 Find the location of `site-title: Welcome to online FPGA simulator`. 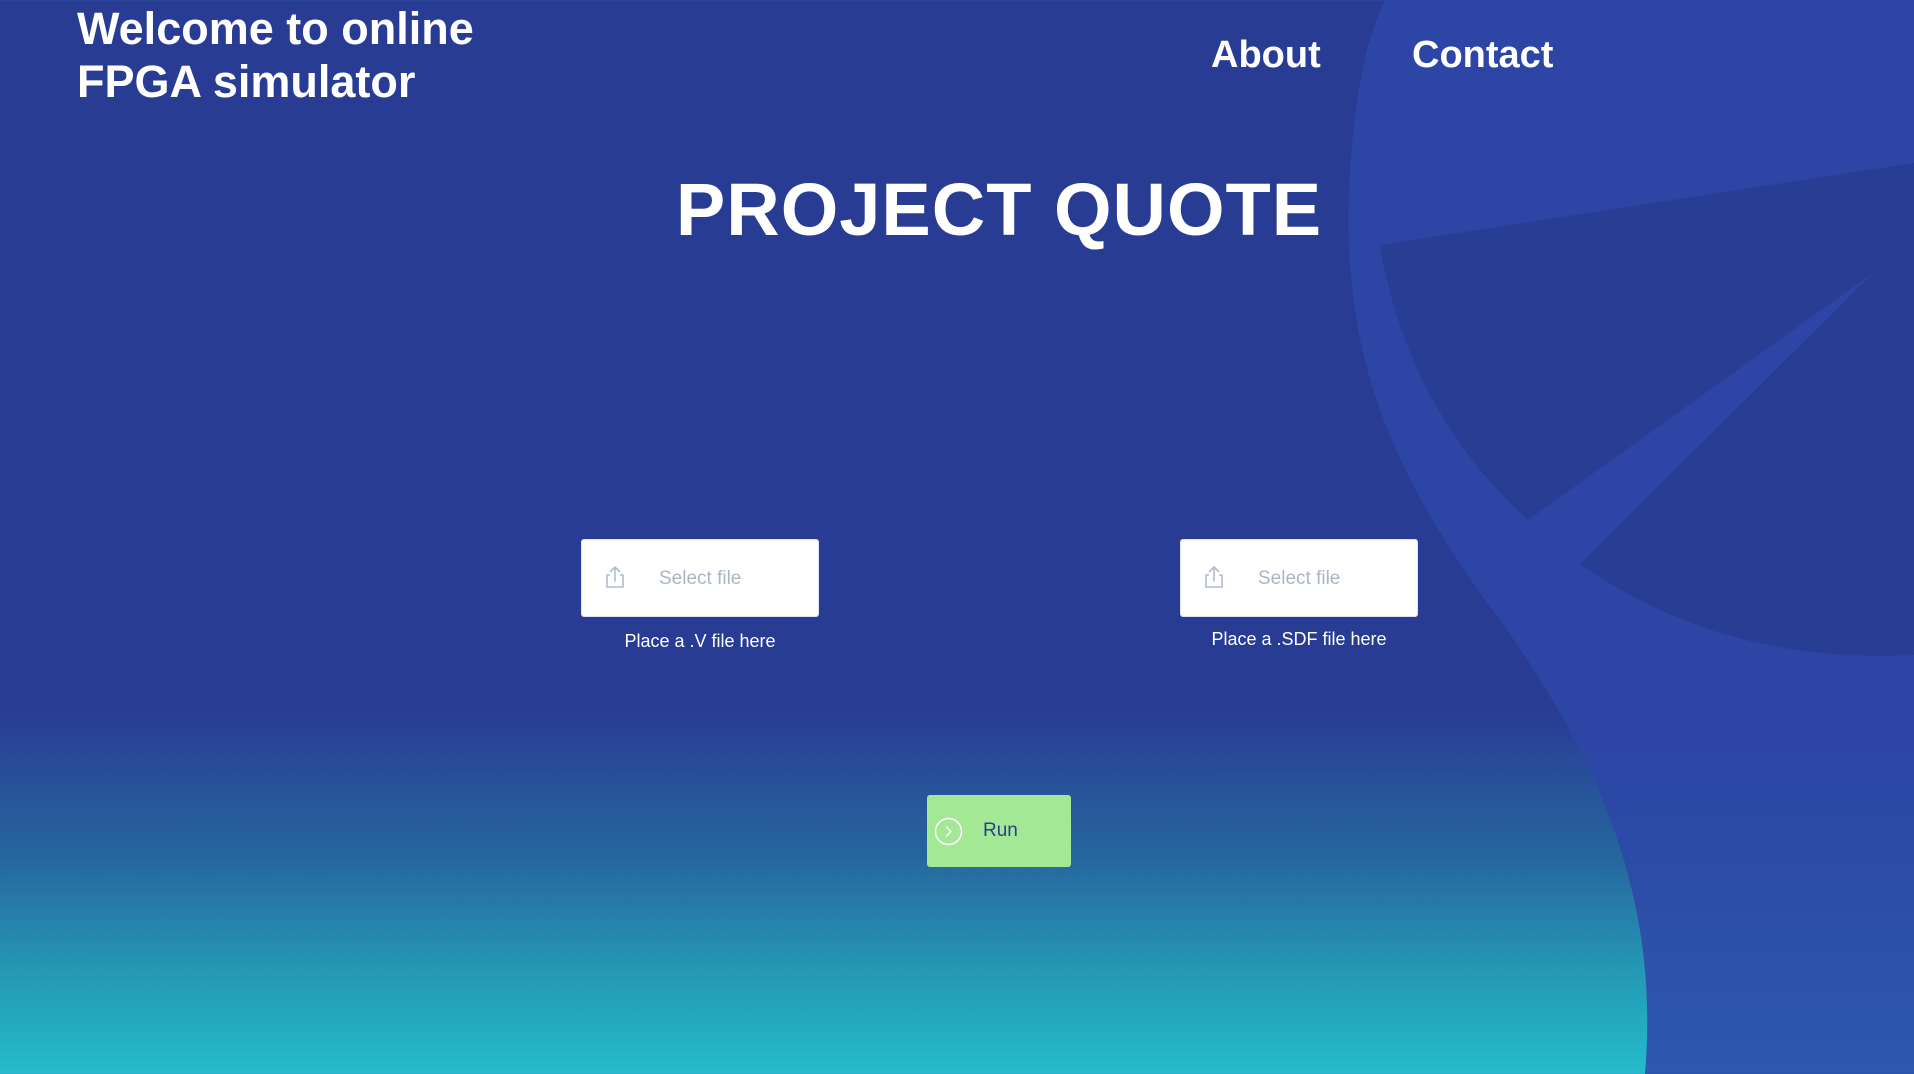

site-title: Welcome to online FPGA simulator is located at coordinates (275, 55).